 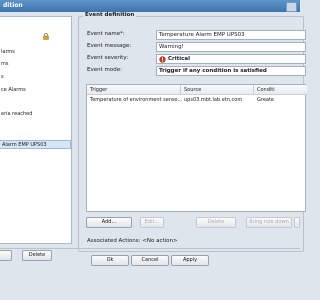 I want to click on column-header-condition: Conditi, so click(x=280, y=90).